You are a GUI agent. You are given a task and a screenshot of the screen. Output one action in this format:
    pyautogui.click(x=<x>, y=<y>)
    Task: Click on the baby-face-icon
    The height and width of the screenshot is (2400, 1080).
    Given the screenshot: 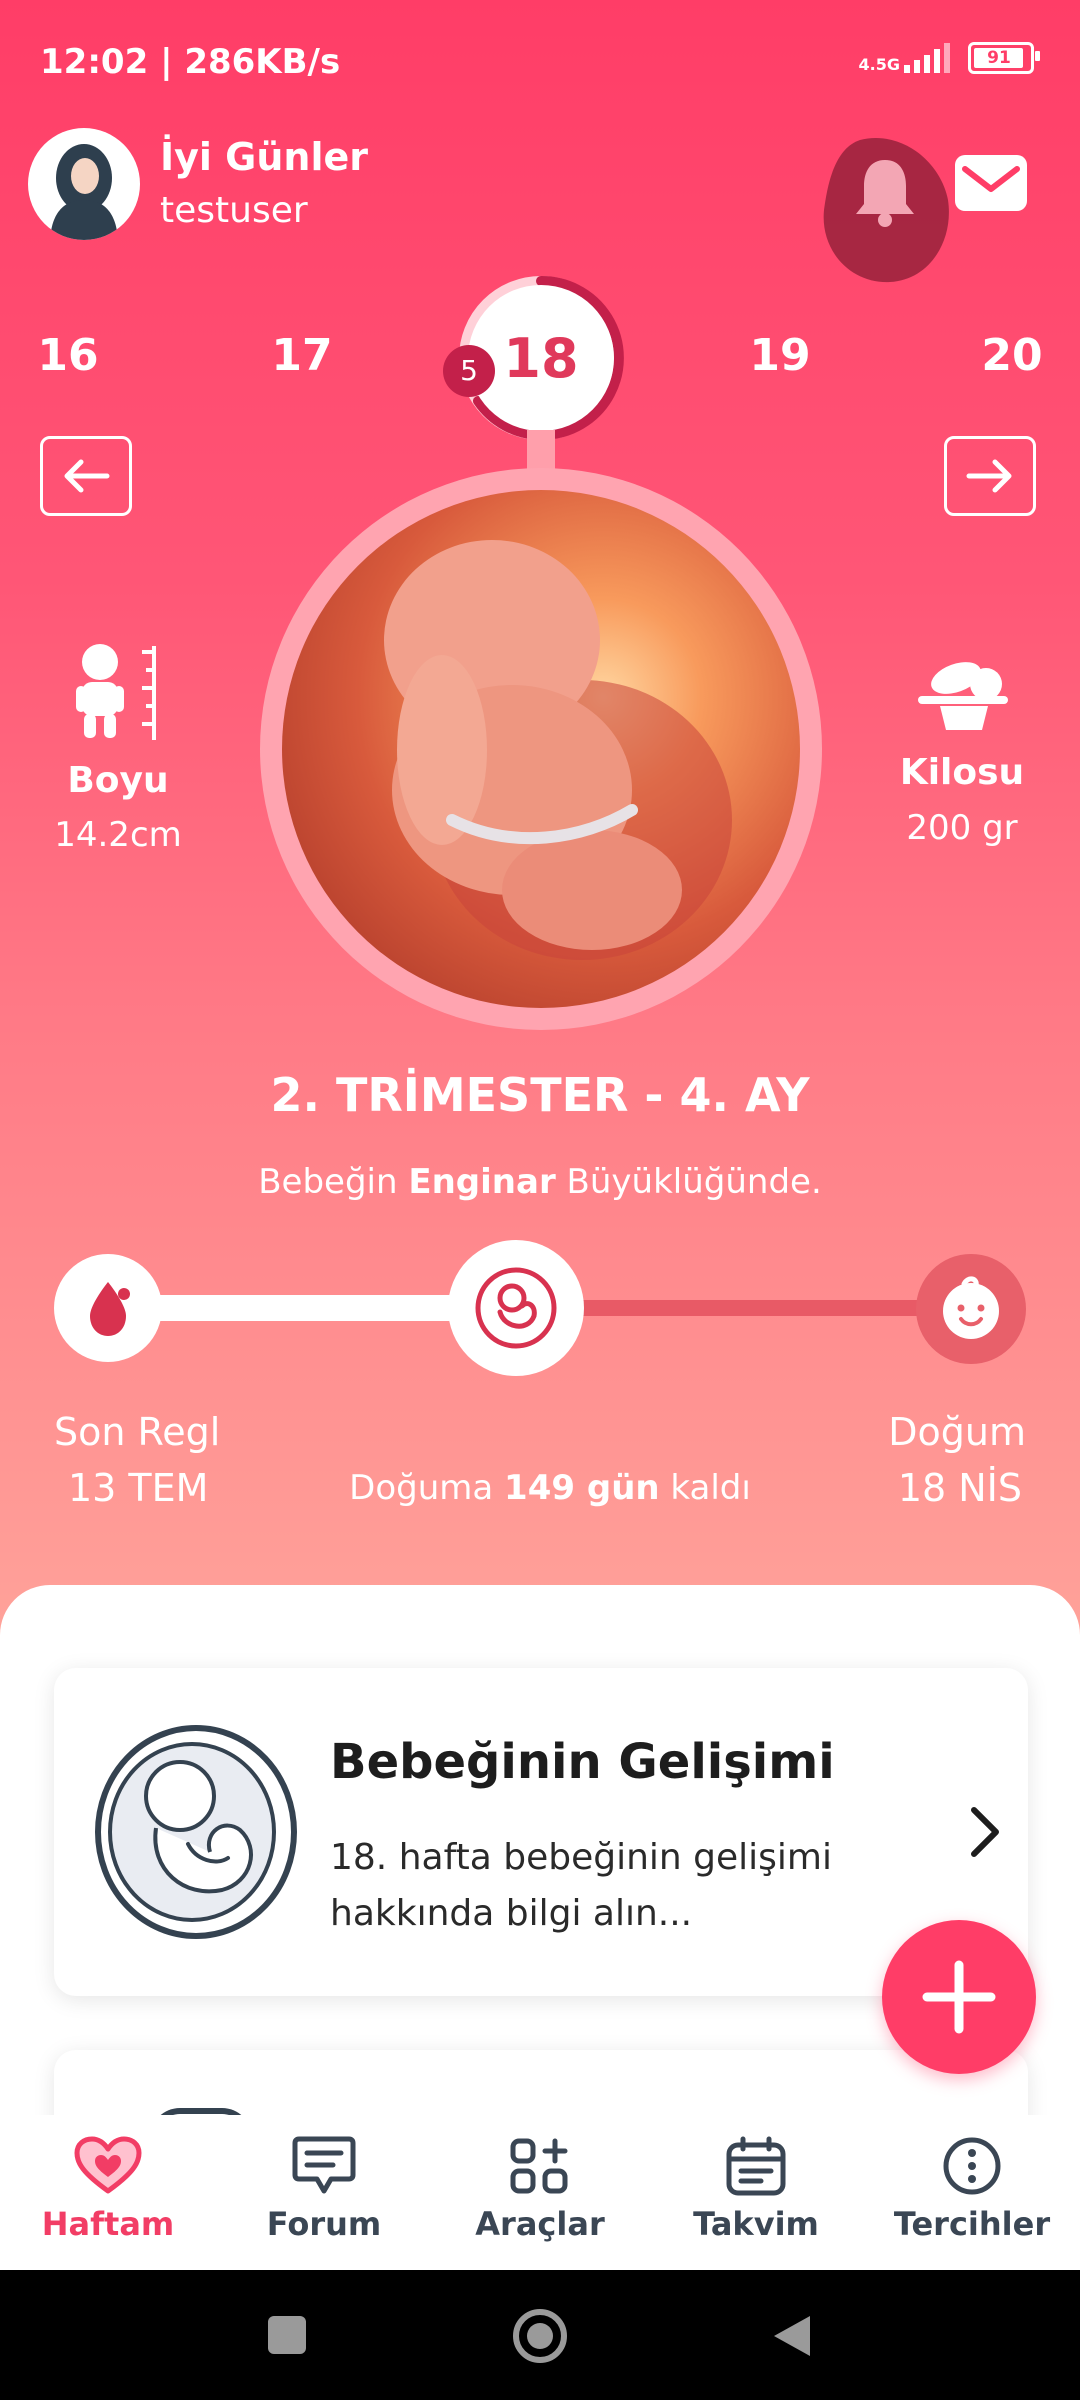 What is the action you would take?
    pyautogui.click(x=971, y=1307)
    